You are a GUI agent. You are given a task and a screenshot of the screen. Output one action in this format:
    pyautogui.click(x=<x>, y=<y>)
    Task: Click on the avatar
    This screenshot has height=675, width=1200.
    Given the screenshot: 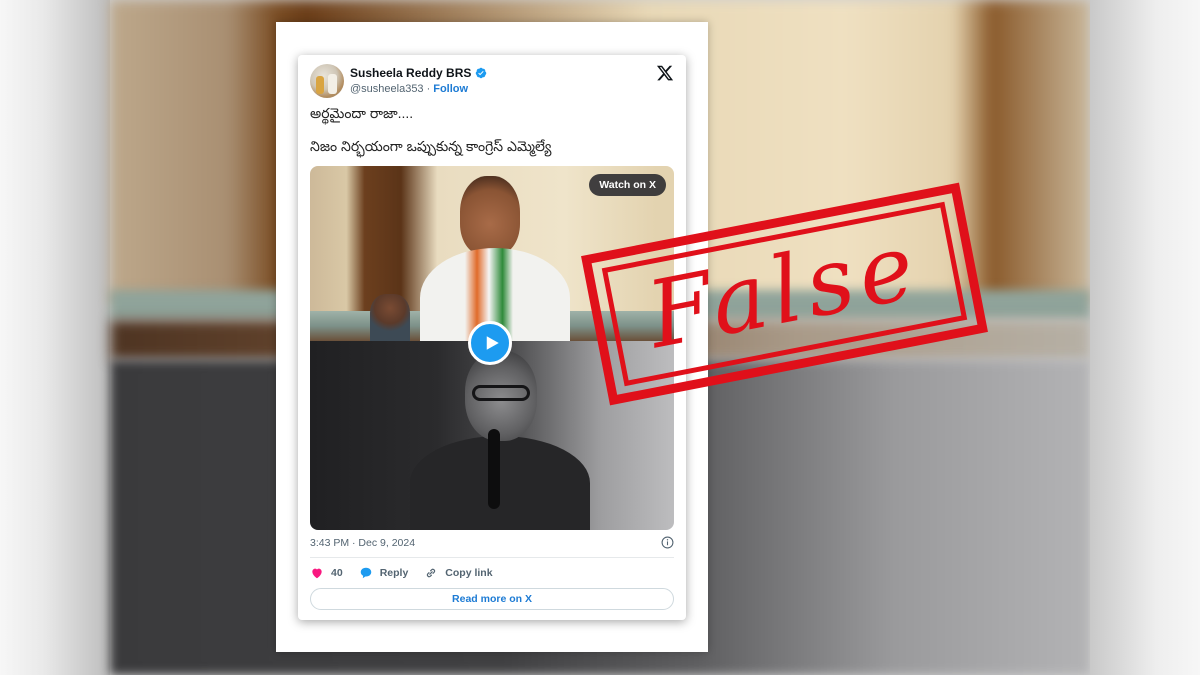 What is the action you would take?
    pyautogui.click(x=327, y=81)
    